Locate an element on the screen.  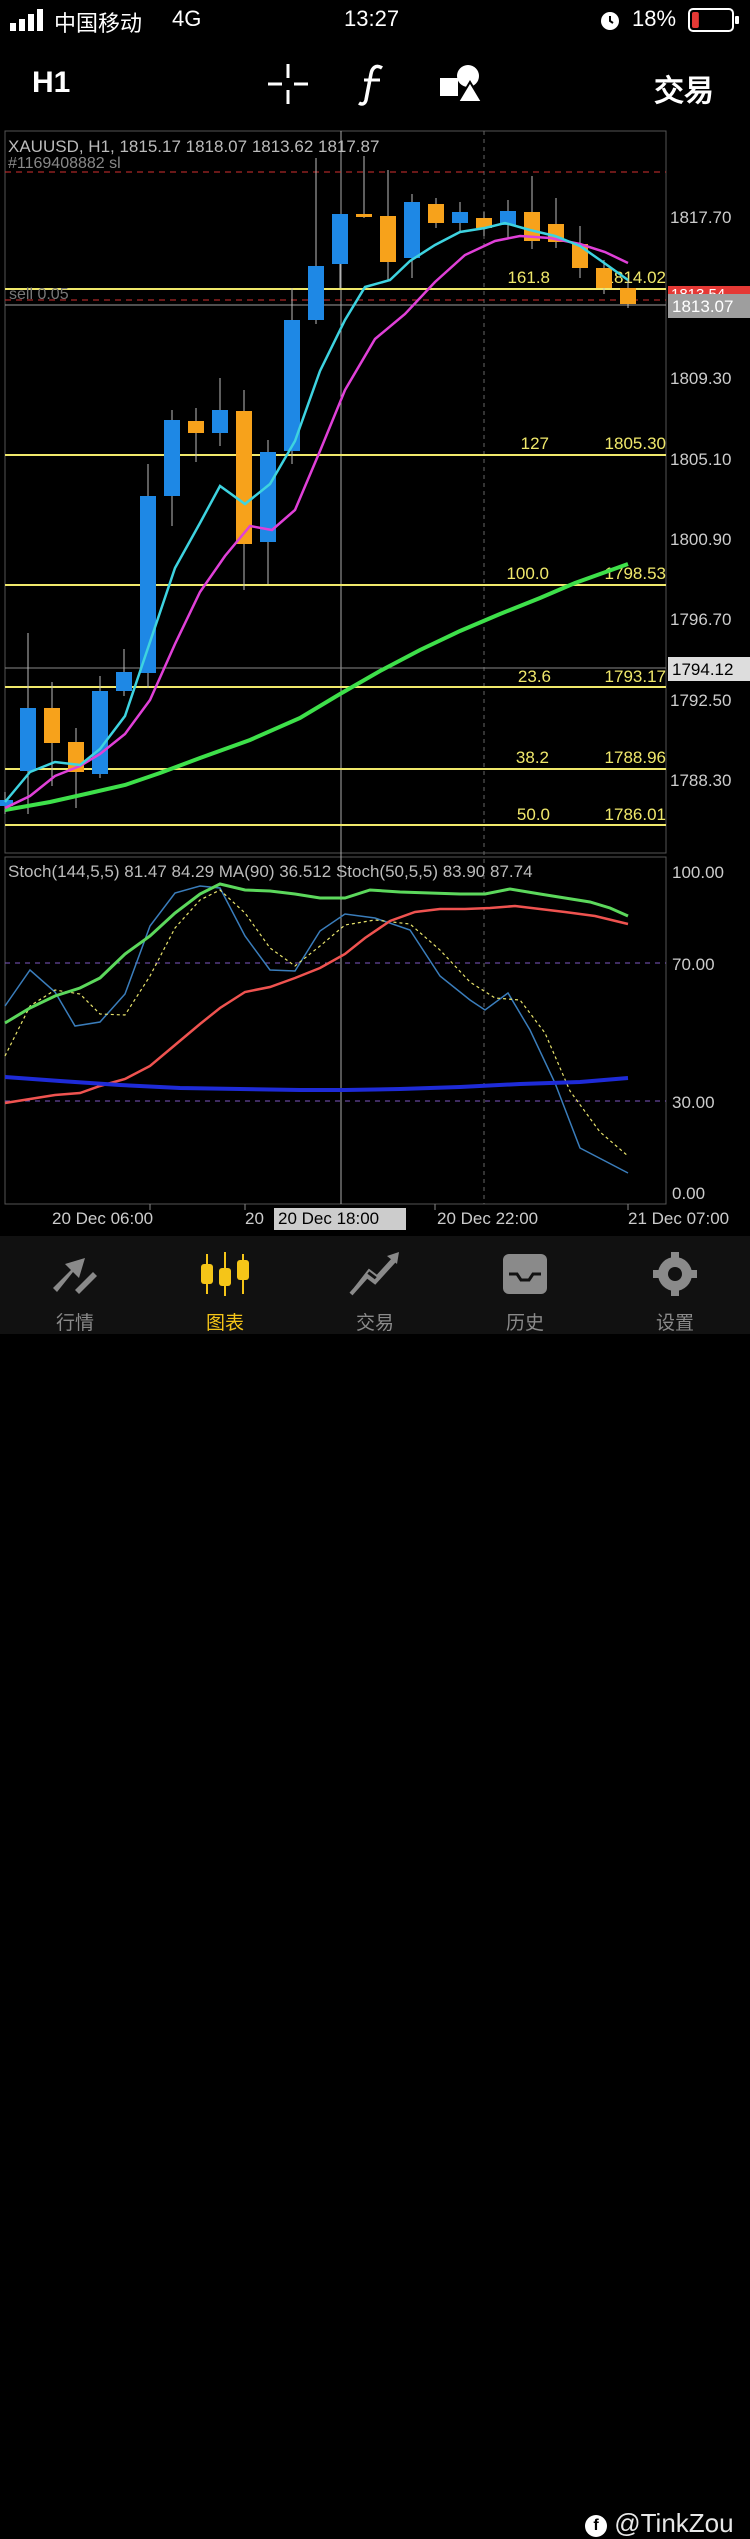
fib-price-label: 1793.17 is located at coordinates (635, 676).